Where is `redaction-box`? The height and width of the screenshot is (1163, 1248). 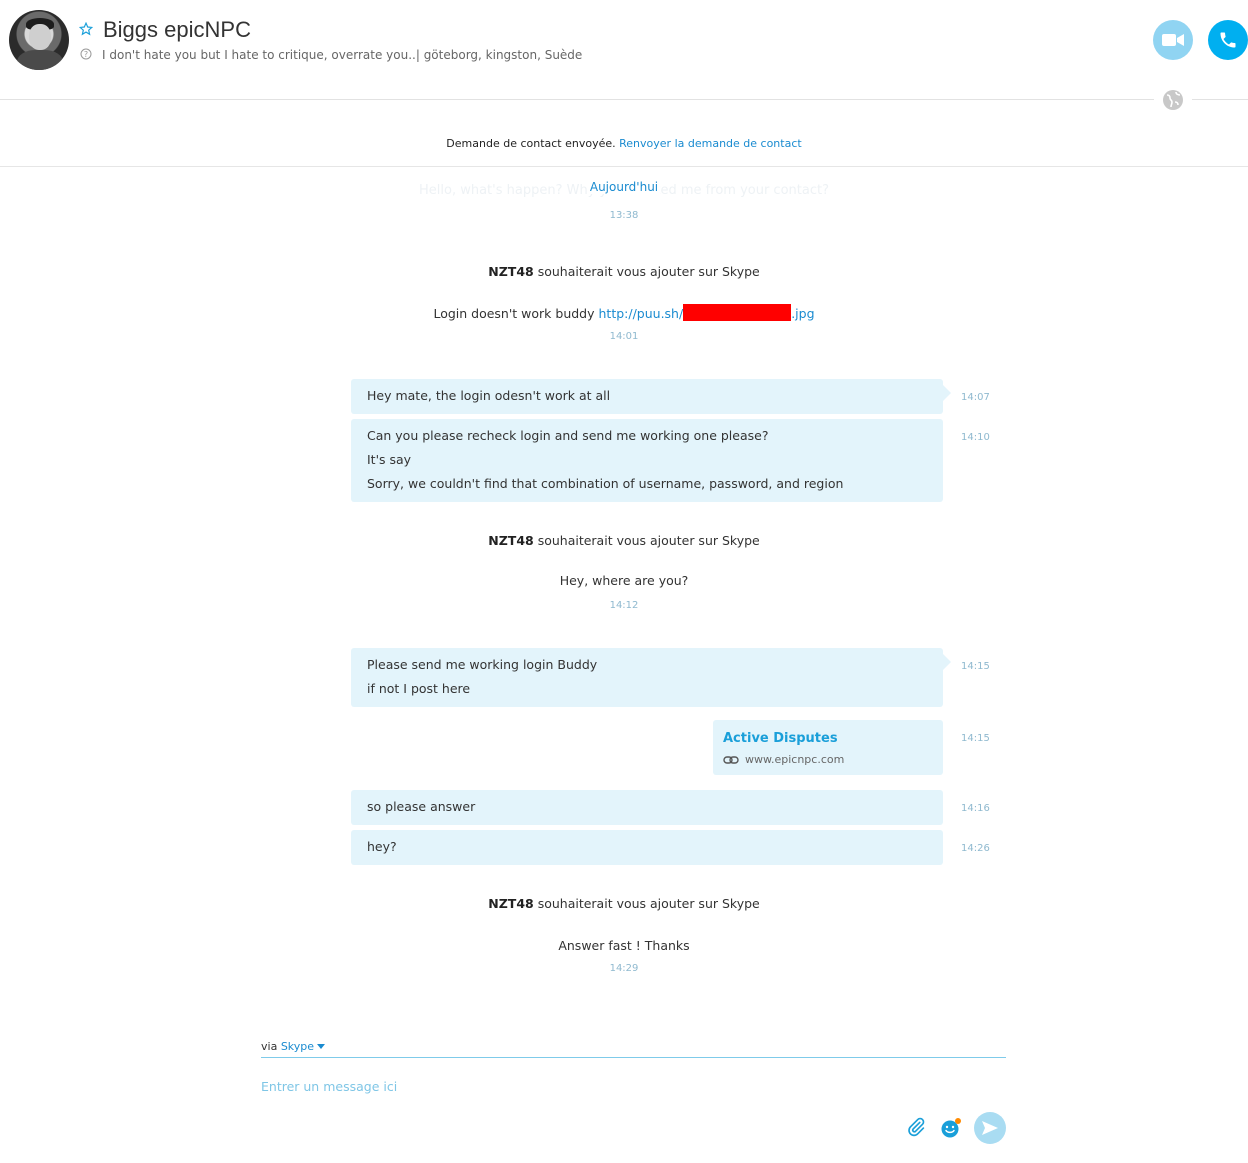 redaction-box is located at coordinates (737, 312).